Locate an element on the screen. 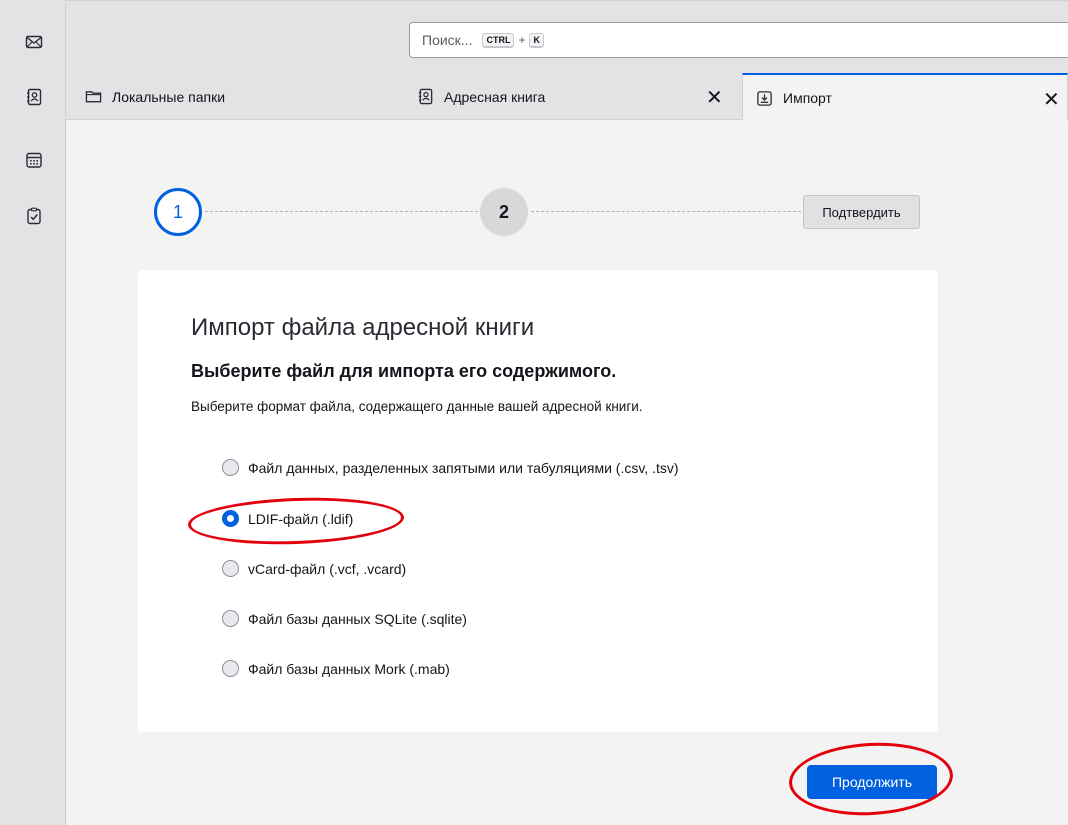  radio-option-mork: Файл базы данных Mork (.mab) is located at coordinates (336, 668).